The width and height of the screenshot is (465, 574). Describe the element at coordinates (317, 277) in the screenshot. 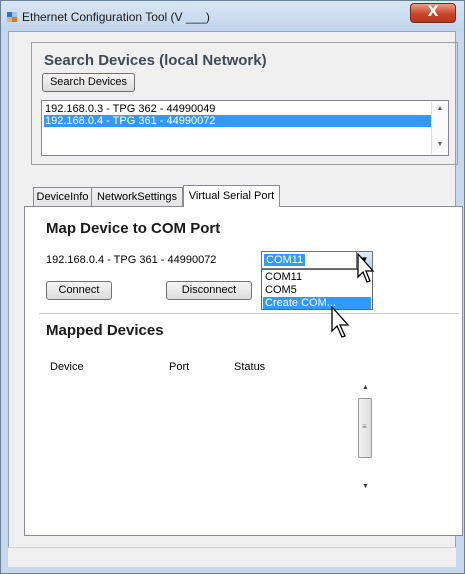

I see `com-option: COM11` at that location.